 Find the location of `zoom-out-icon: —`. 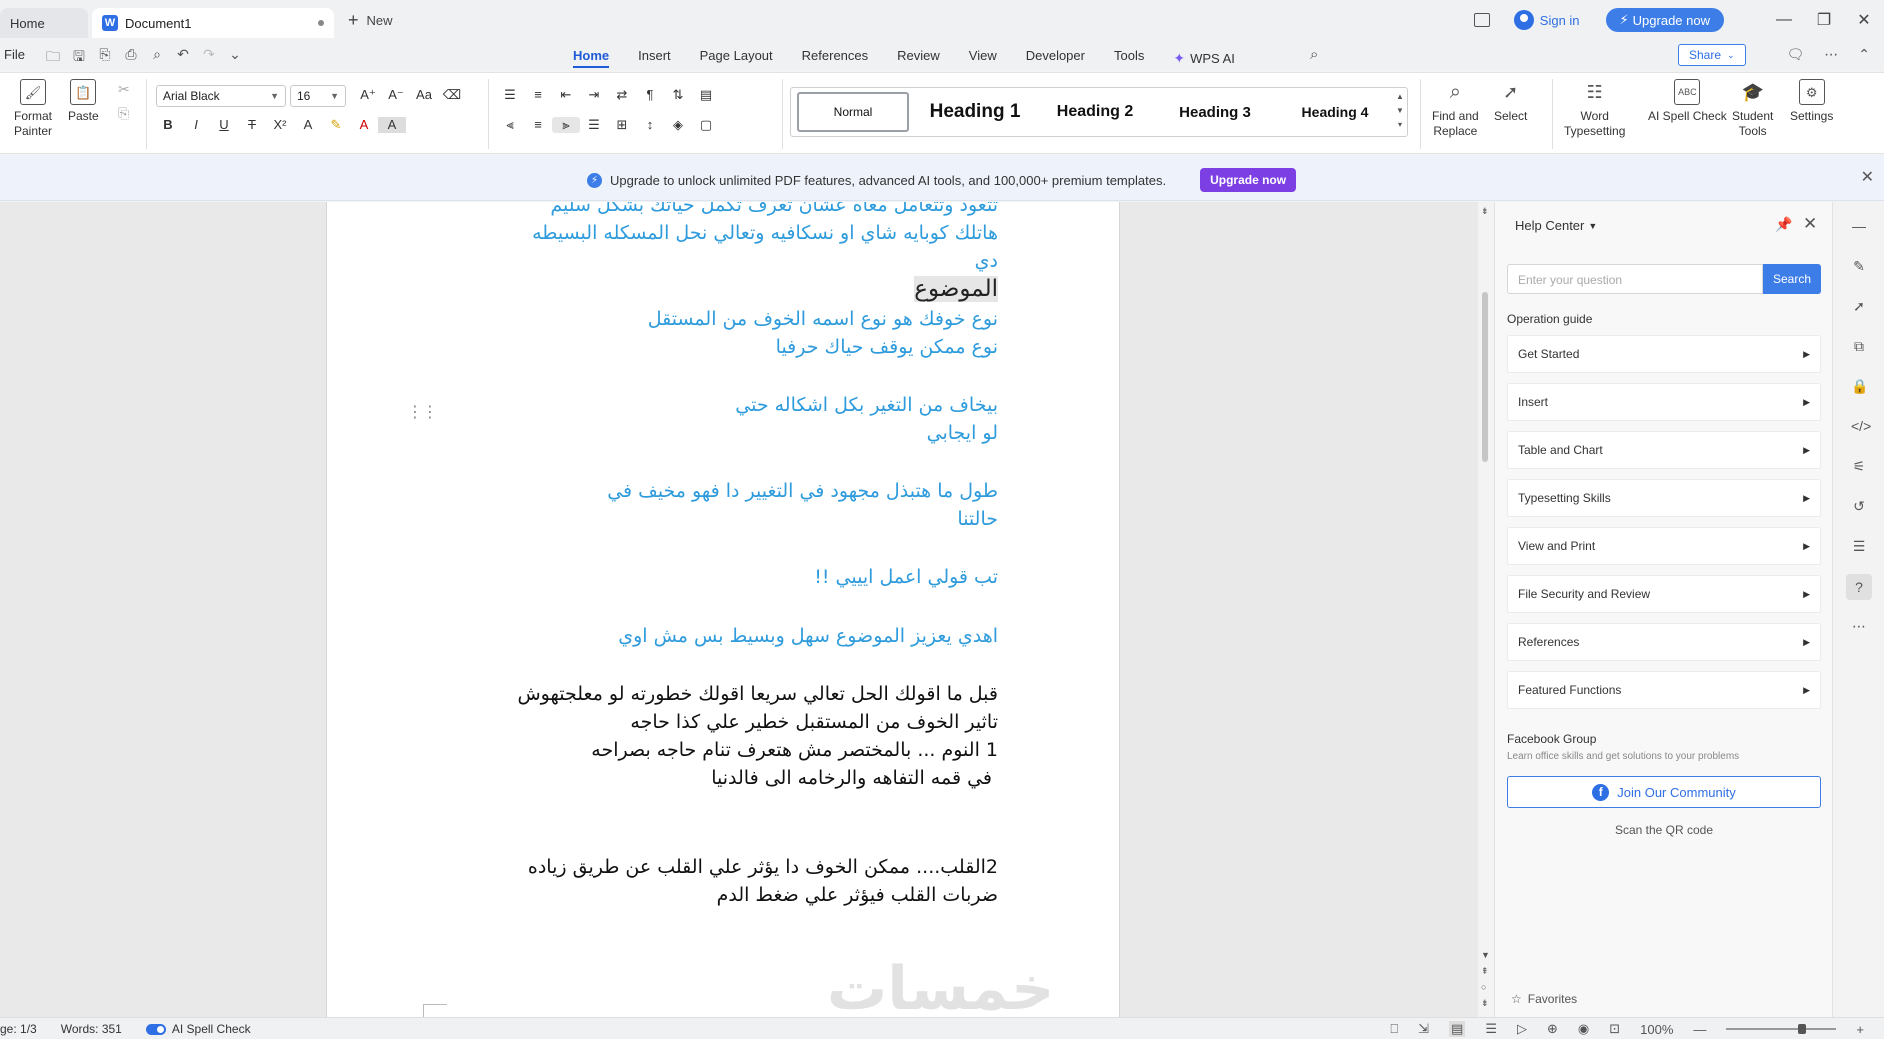

zoom-out-icon: — is located at coordinates (1699, 1029).